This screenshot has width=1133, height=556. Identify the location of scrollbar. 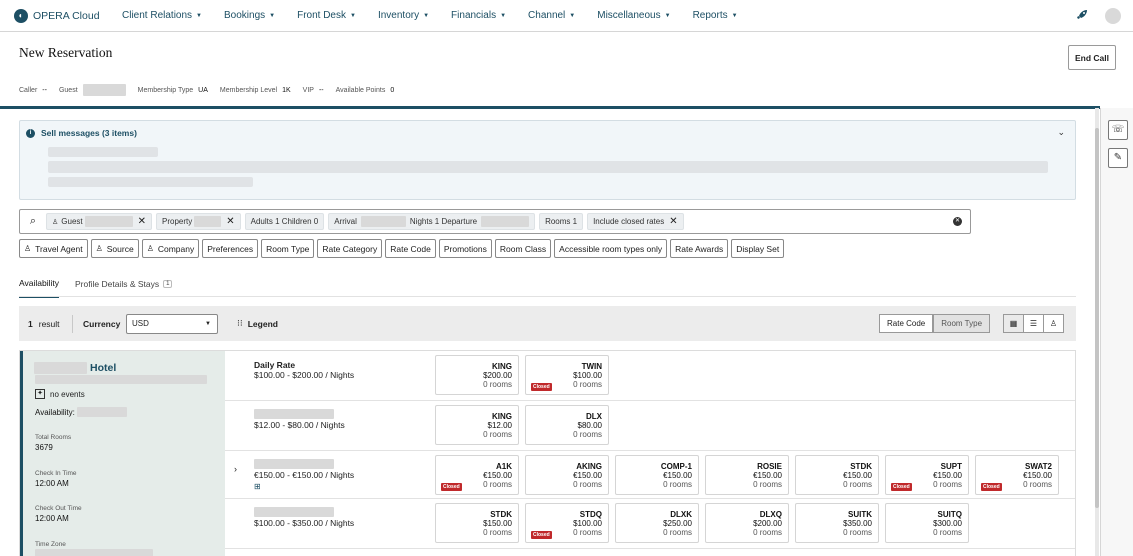
(1097, 332).